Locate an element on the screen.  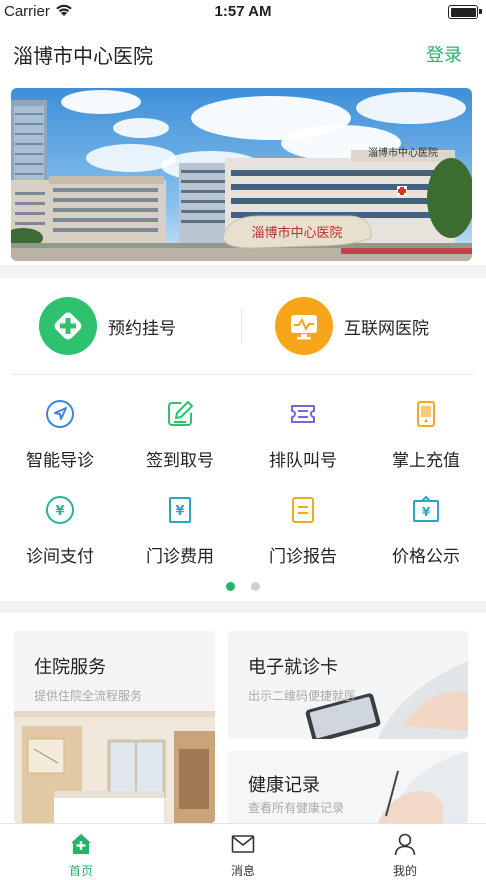
tab-messages: 消息 is located at coordinates (243, 852).